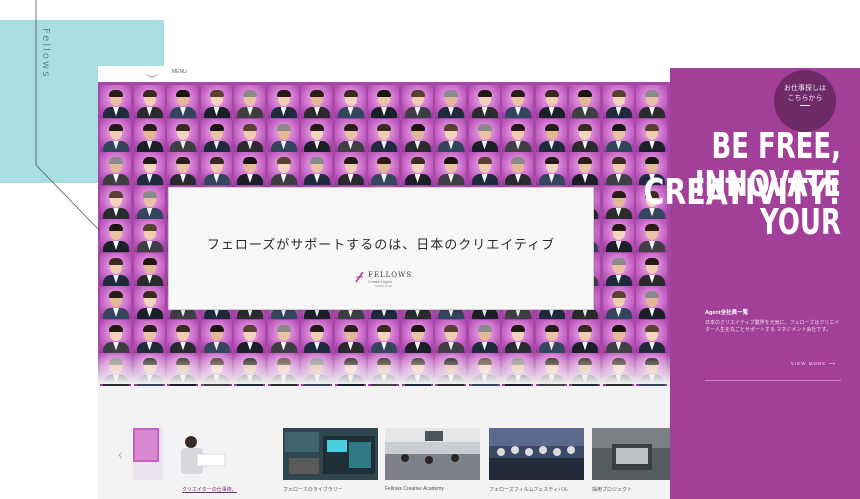  Describe the element at coordinates (179, 72) in the screenshot. I see `site-menu-link: MENU` at that location.